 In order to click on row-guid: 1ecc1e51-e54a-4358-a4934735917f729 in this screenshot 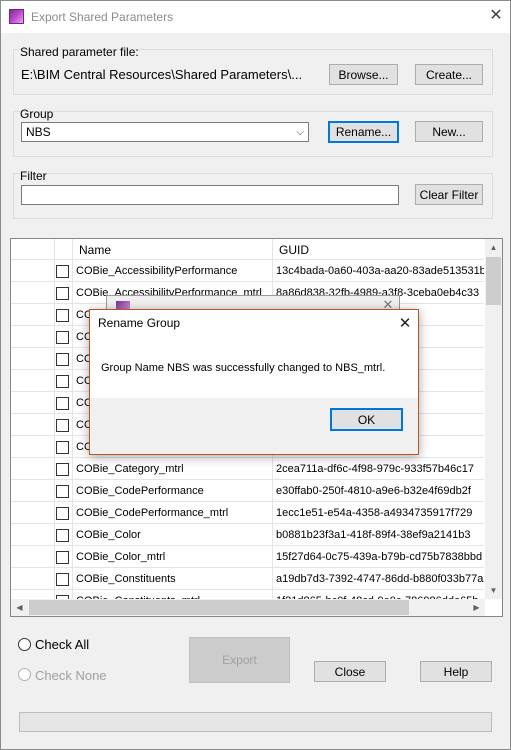, I will do `click(374, 513)`.